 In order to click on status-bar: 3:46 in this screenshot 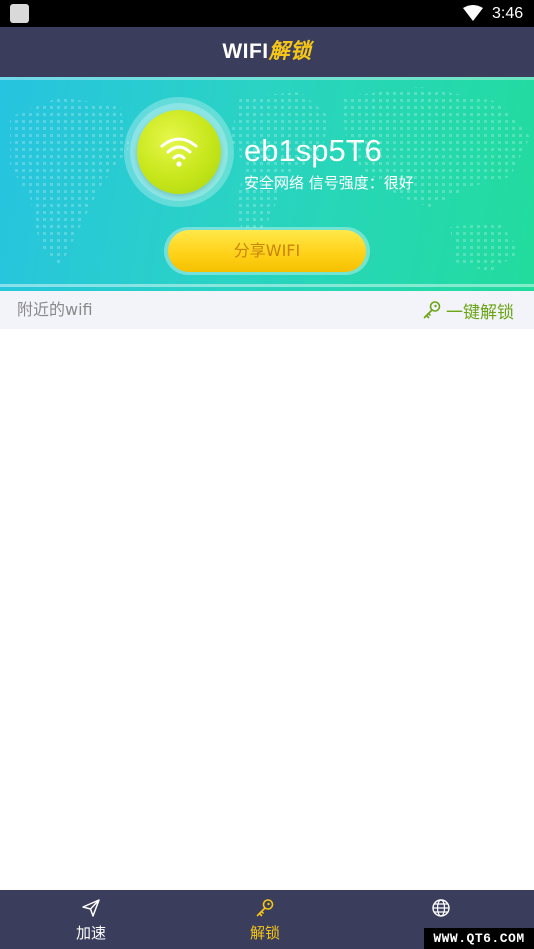, I will do `click(267, 13)`.